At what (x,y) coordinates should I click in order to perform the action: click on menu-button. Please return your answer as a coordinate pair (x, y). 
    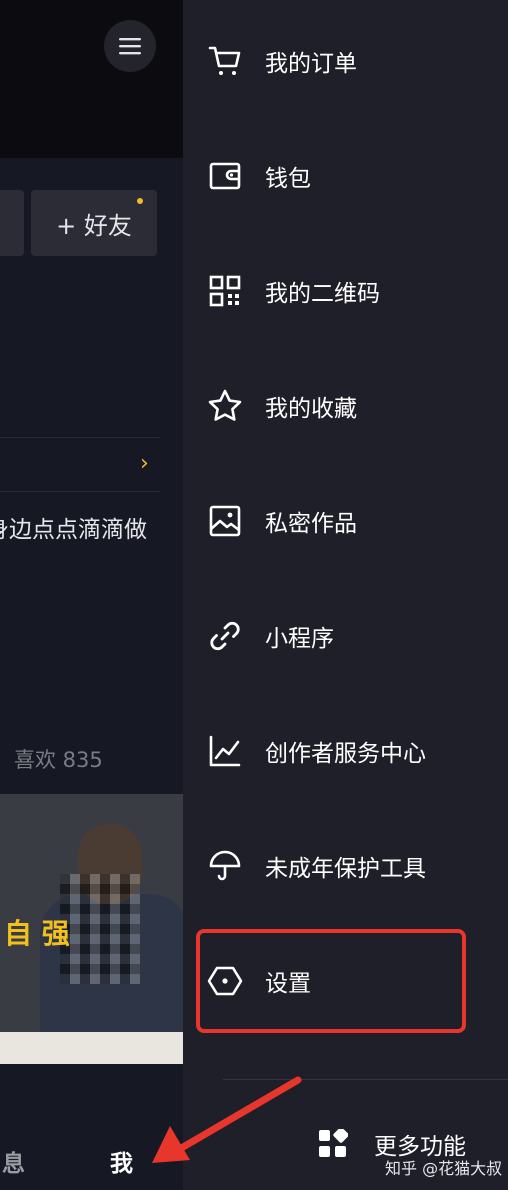
    Looking at the image, I should click on (130, 46).